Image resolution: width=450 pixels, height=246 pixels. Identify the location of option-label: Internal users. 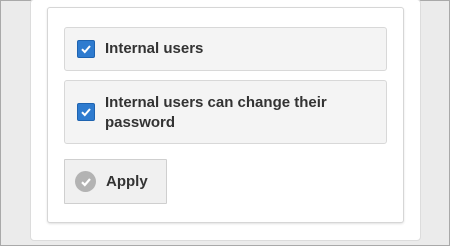
(154, 48).